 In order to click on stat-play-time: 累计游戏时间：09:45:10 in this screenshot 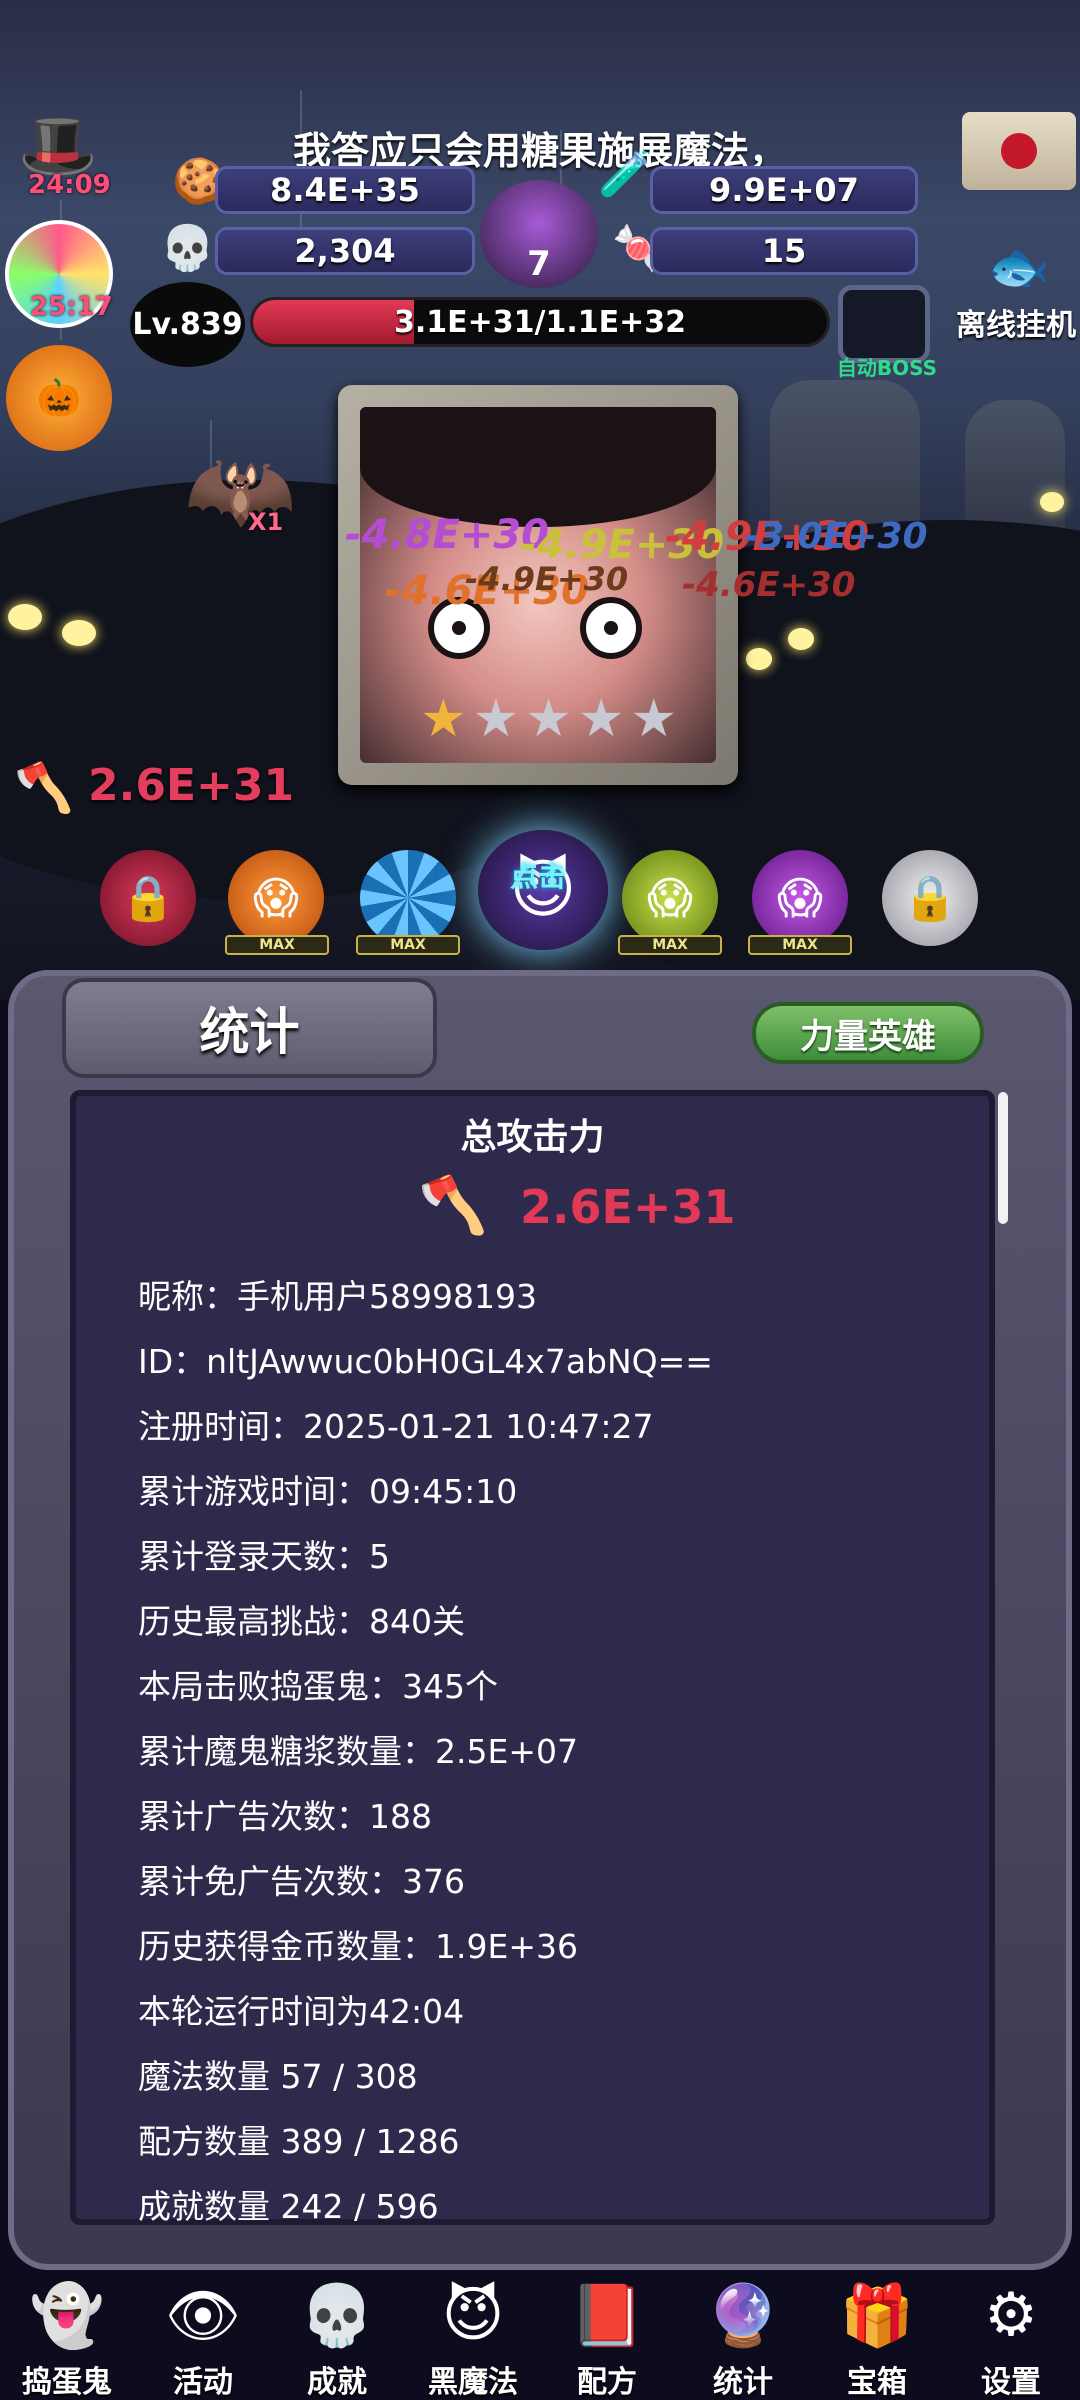, I will do `click(328, 1491)`.